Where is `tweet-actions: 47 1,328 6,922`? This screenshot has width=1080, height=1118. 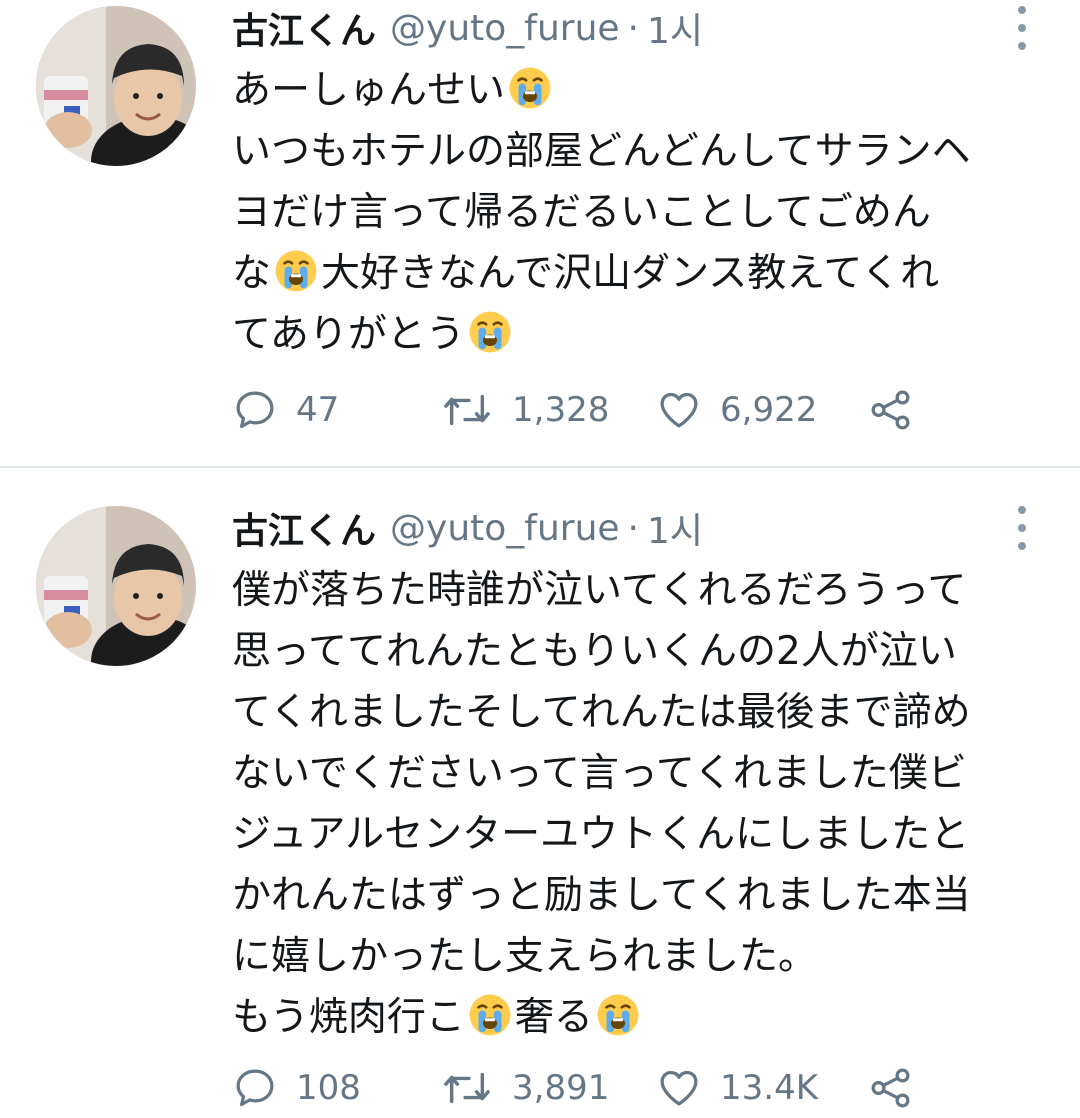 tweet-actions: 47 1,328 6,922 is located at coordinates (632, 410).